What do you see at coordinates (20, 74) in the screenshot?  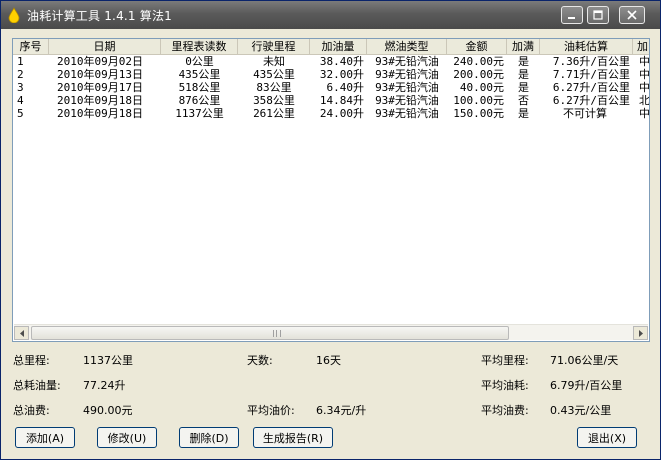 I see `cell-index: 2` at bounding box center [20, 74].